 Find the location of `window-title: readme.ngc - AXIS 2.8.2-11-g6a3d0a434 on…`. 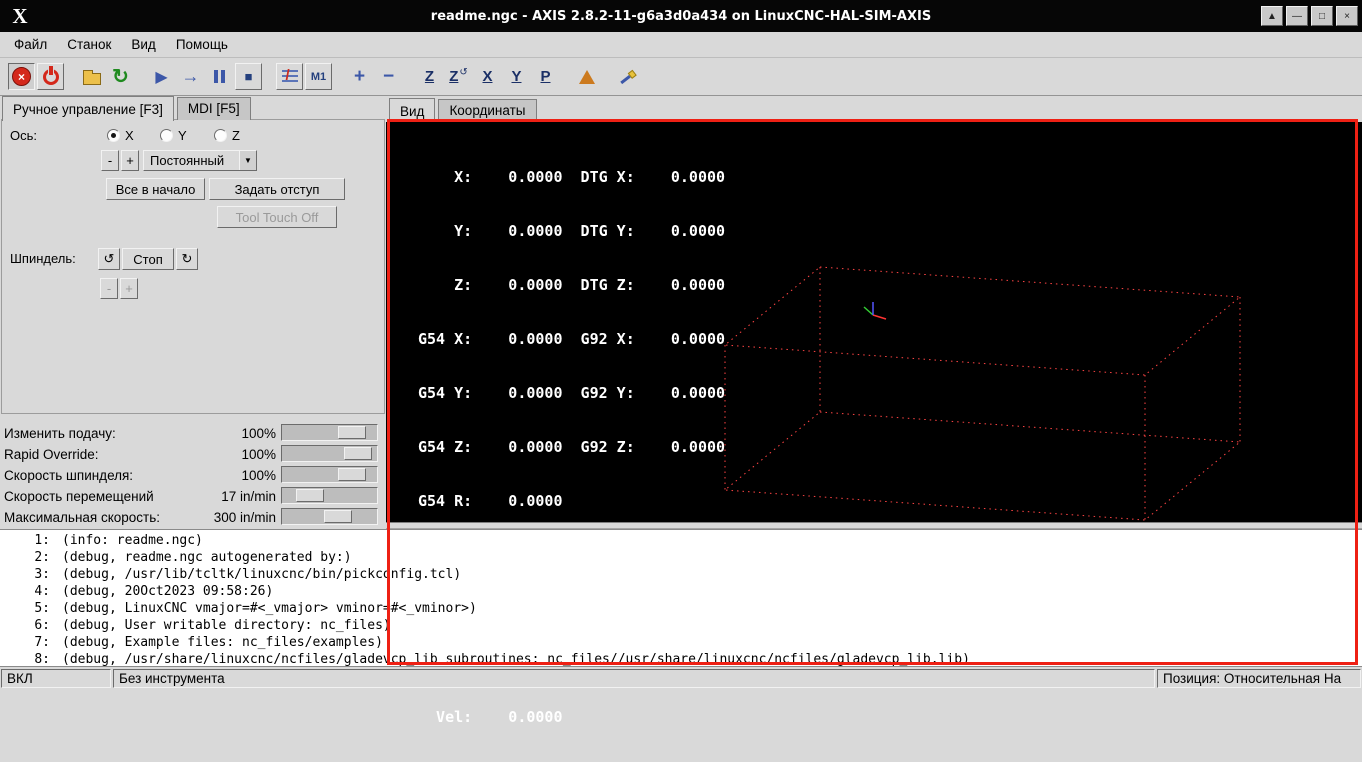

window-title: readme.ngc - AXIS 2.8.2-11-g6a3d0a434 on… is located at coordinates (681, 16).